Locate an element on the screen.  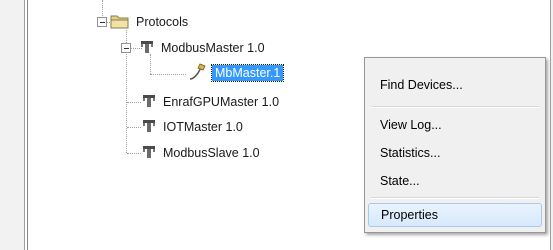
collapse-toggle-modbus-master is located at coordinates (126, 48).